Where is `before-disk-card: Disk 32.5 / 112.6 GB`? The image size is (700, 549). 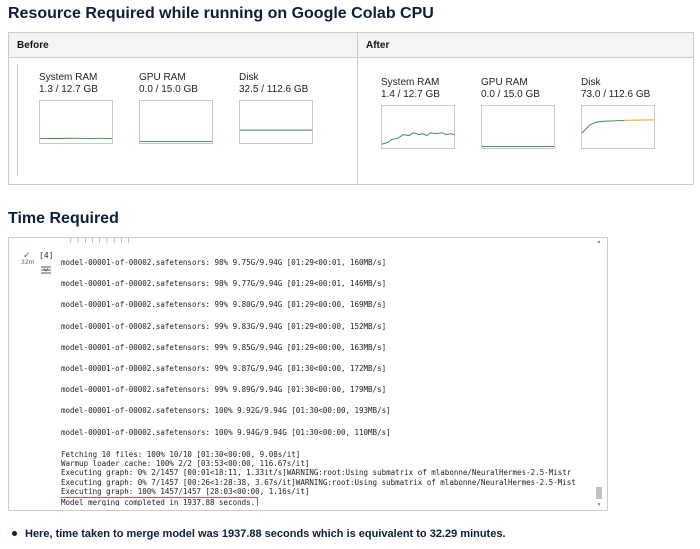
before-disk-card: Disk 32.5 / 112.6 GB is located at coordinates (279, 108).